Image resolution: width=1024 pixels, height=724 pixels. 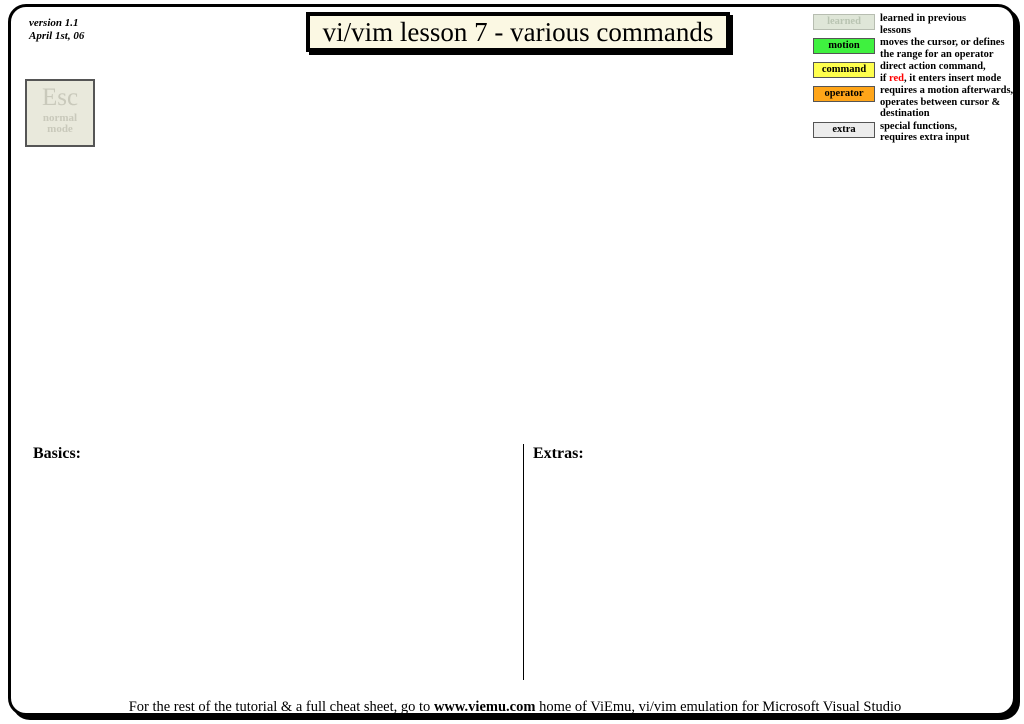 I want to click on column-divider, so click(x=523, y=562).